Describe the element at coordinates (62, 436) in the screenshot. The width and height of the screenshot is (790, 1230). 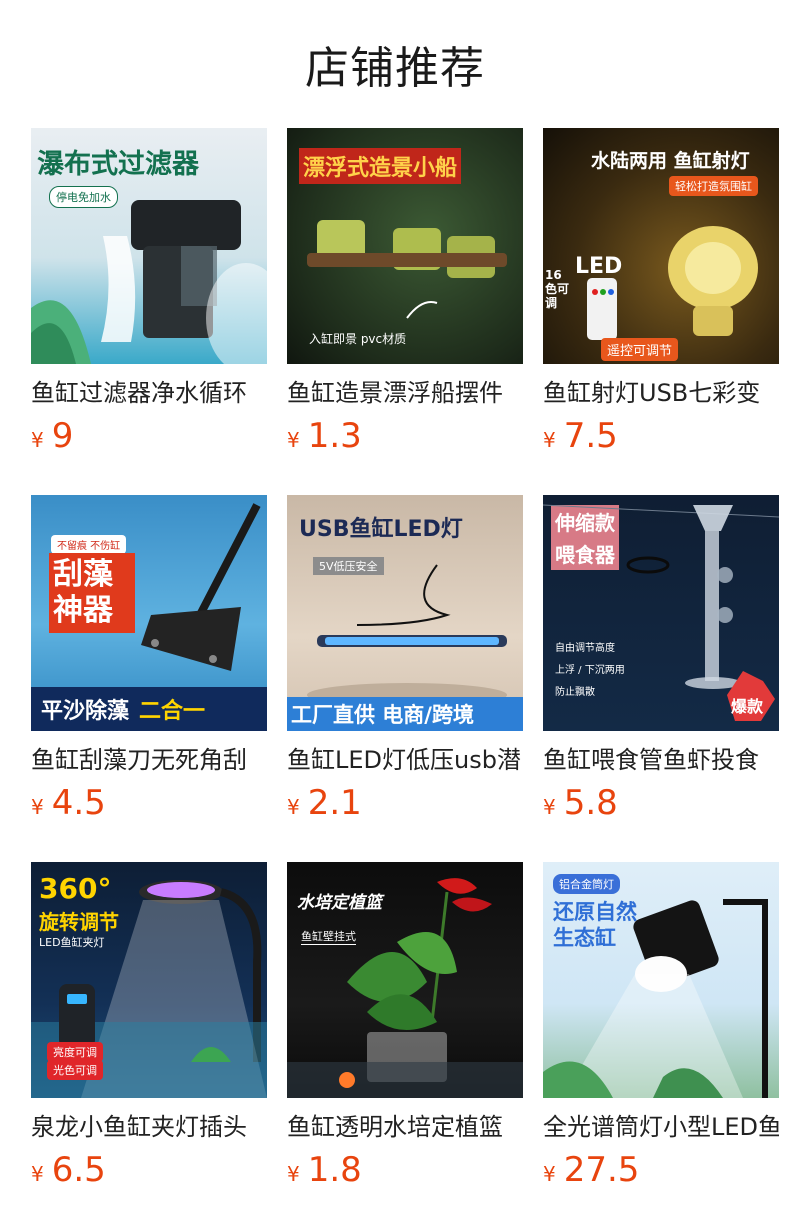
I see `price-value: 9` at that location.